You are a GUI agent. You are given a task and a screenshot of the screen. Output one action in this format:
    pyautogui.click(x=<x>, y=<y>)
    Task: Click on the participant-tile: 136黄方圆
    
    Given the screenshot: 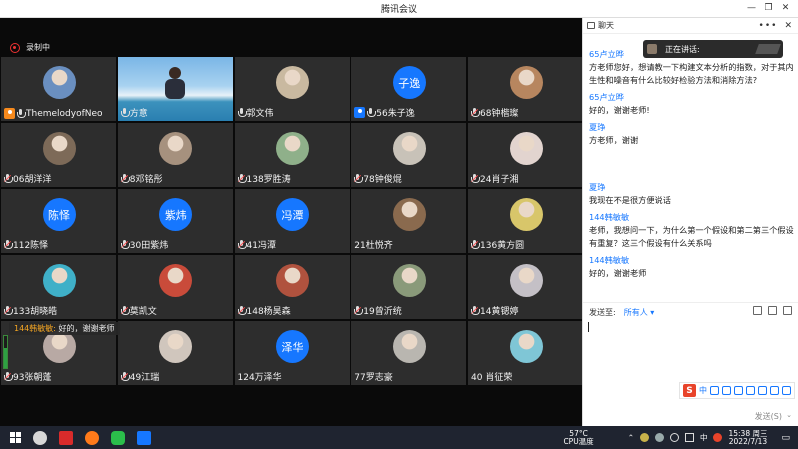 What is the action you would take?
    pyautogui.click(x=525, y=221)
    